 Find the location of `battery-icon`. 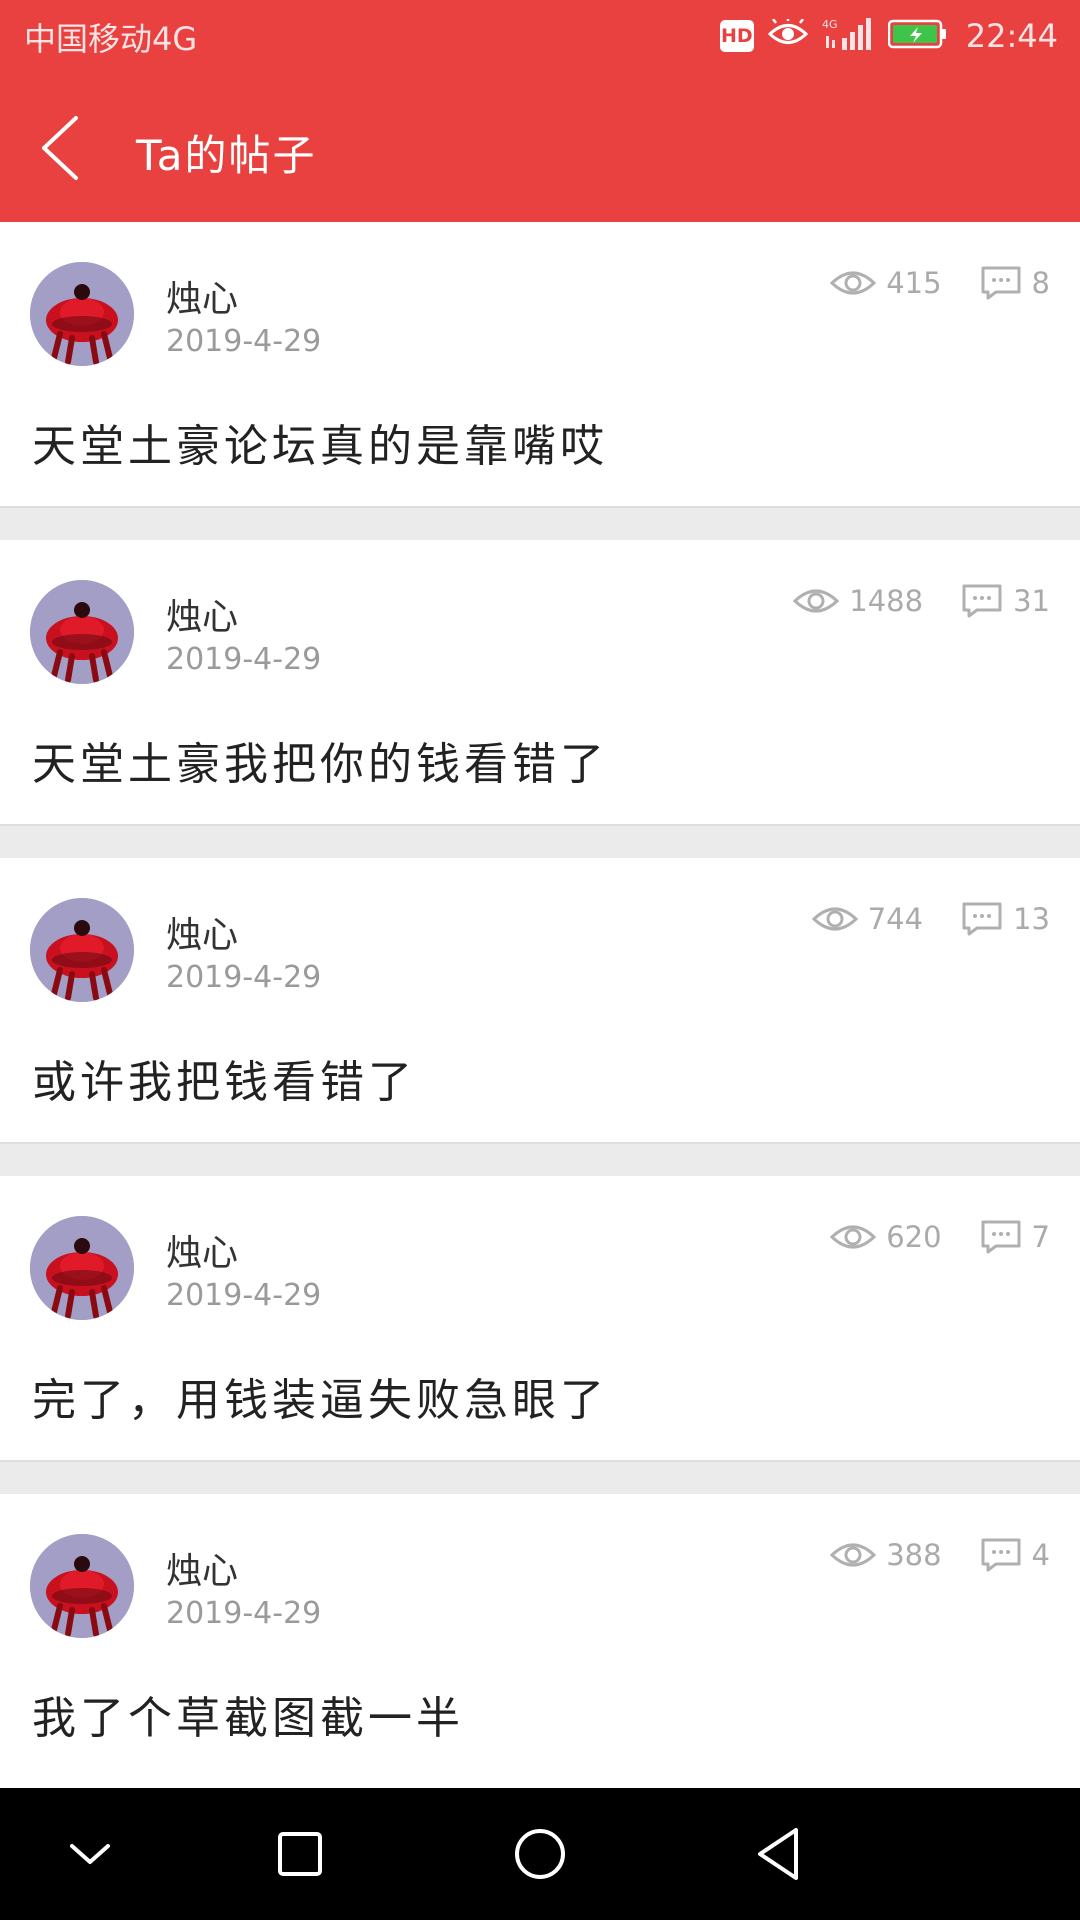

battery-icon is located at coordinates (917, 36).